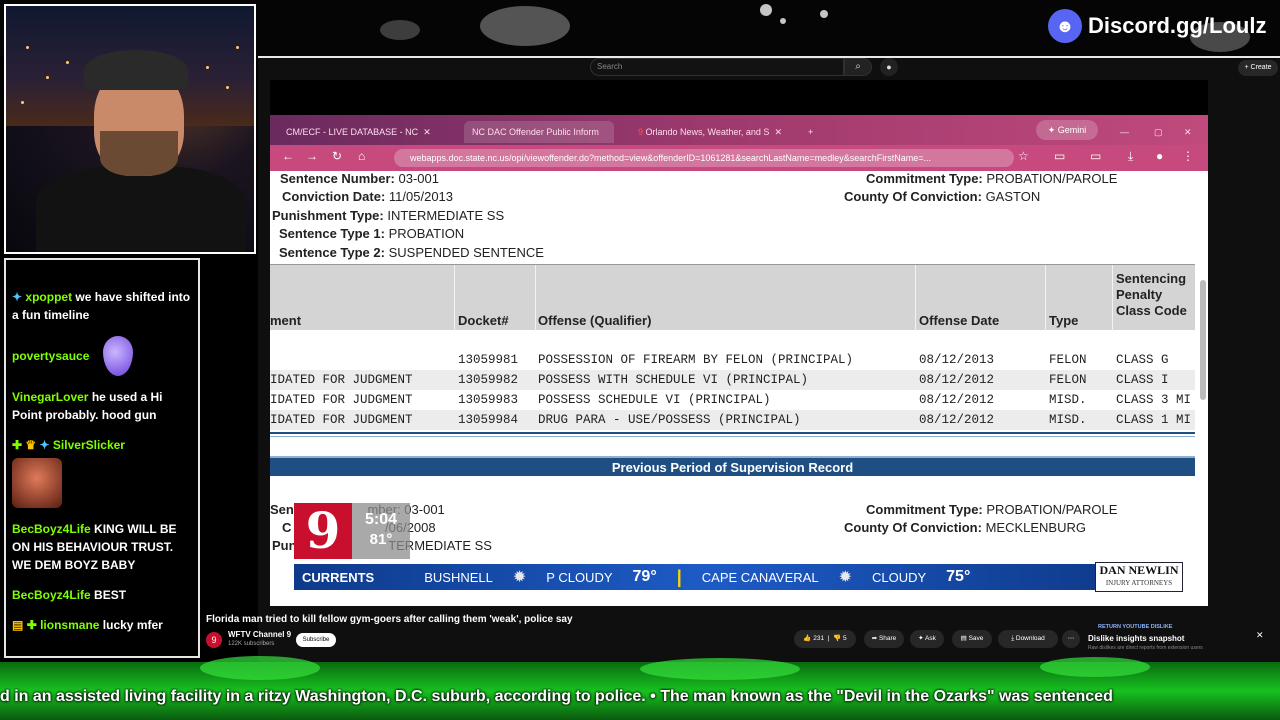 This screenshot has width=1280, height=720. What do you see at coordinates (316, 640) in the screenshot?
I see `subscribe-button: Subscribe` at bounding box center [316, 640].